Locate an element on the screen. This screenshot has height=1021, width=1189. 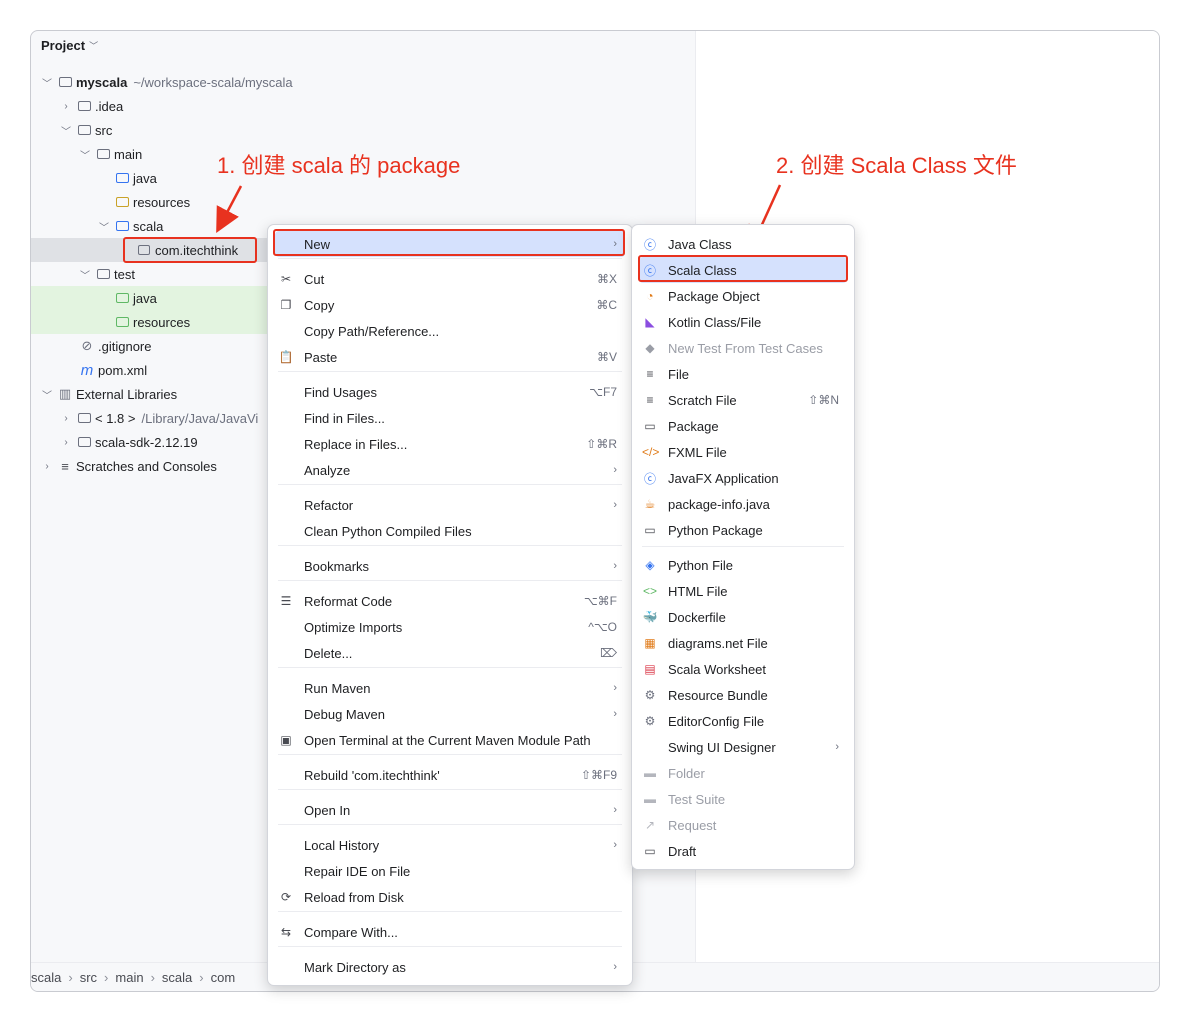
fxml-file-icon: </> is located at coordinates (651, 452).